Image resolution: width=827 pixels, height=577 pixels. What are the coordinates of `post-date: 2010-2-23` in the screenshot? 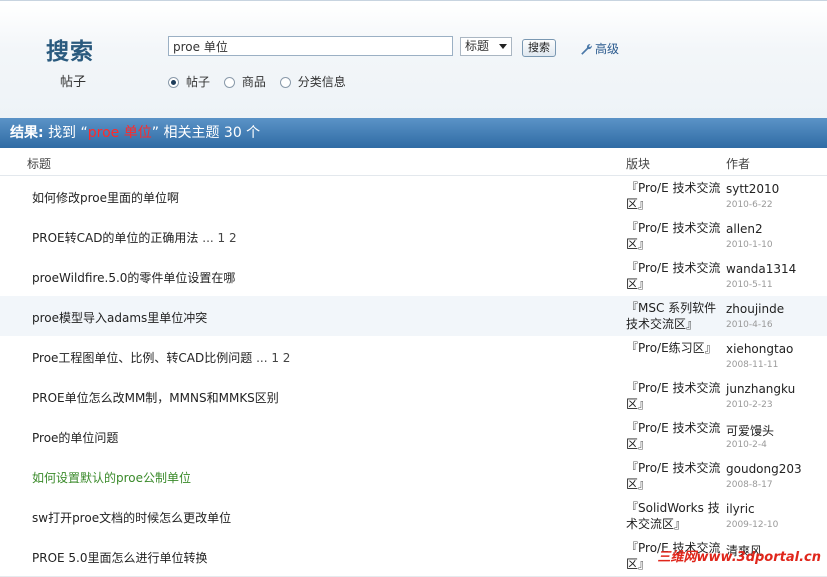 It's located at (749, 405).